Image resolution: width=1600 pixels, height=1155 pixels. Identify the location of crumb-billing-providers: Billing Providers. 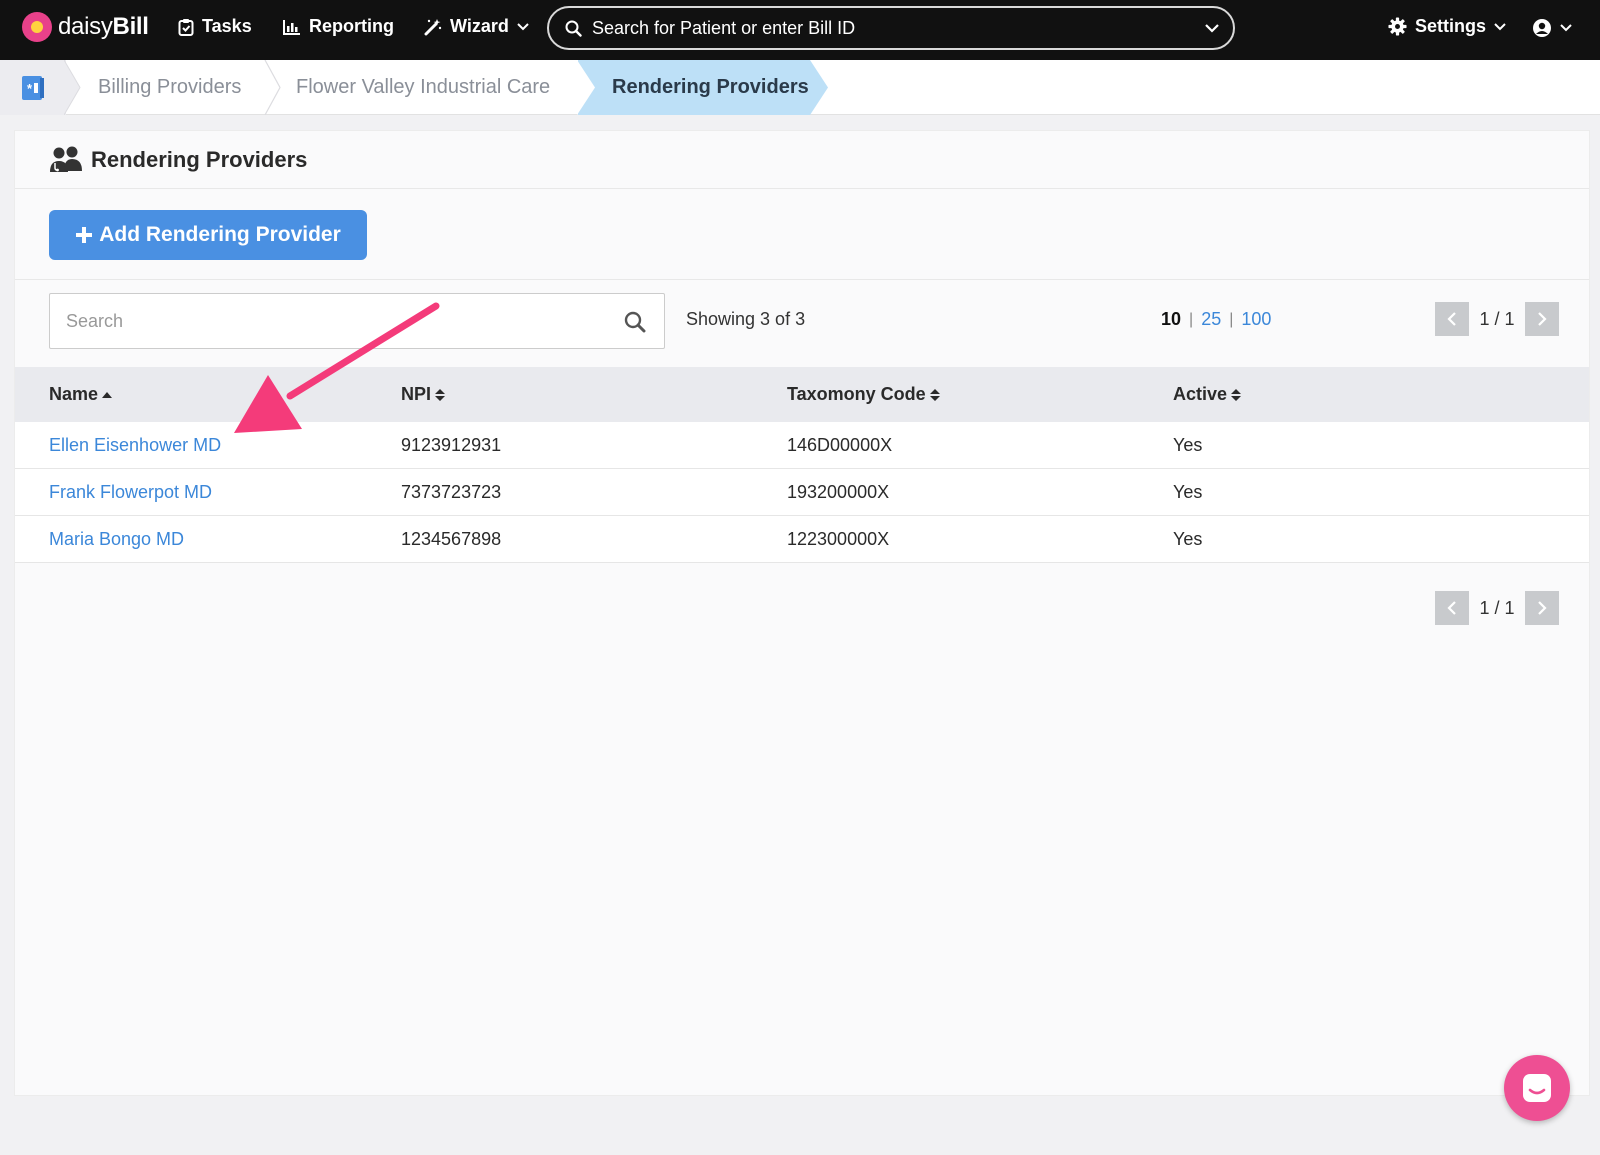
(169, 87).